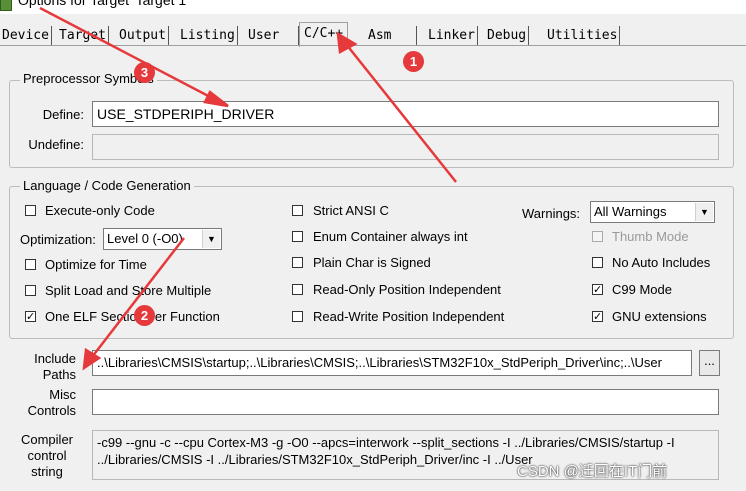 Image resolution: width=746 pixels, height=491 pixels. What do you see at coordinates (144, 72) in the screenshot?
I see `annotation-badge-3: 3` at bounding box center [144, 72].